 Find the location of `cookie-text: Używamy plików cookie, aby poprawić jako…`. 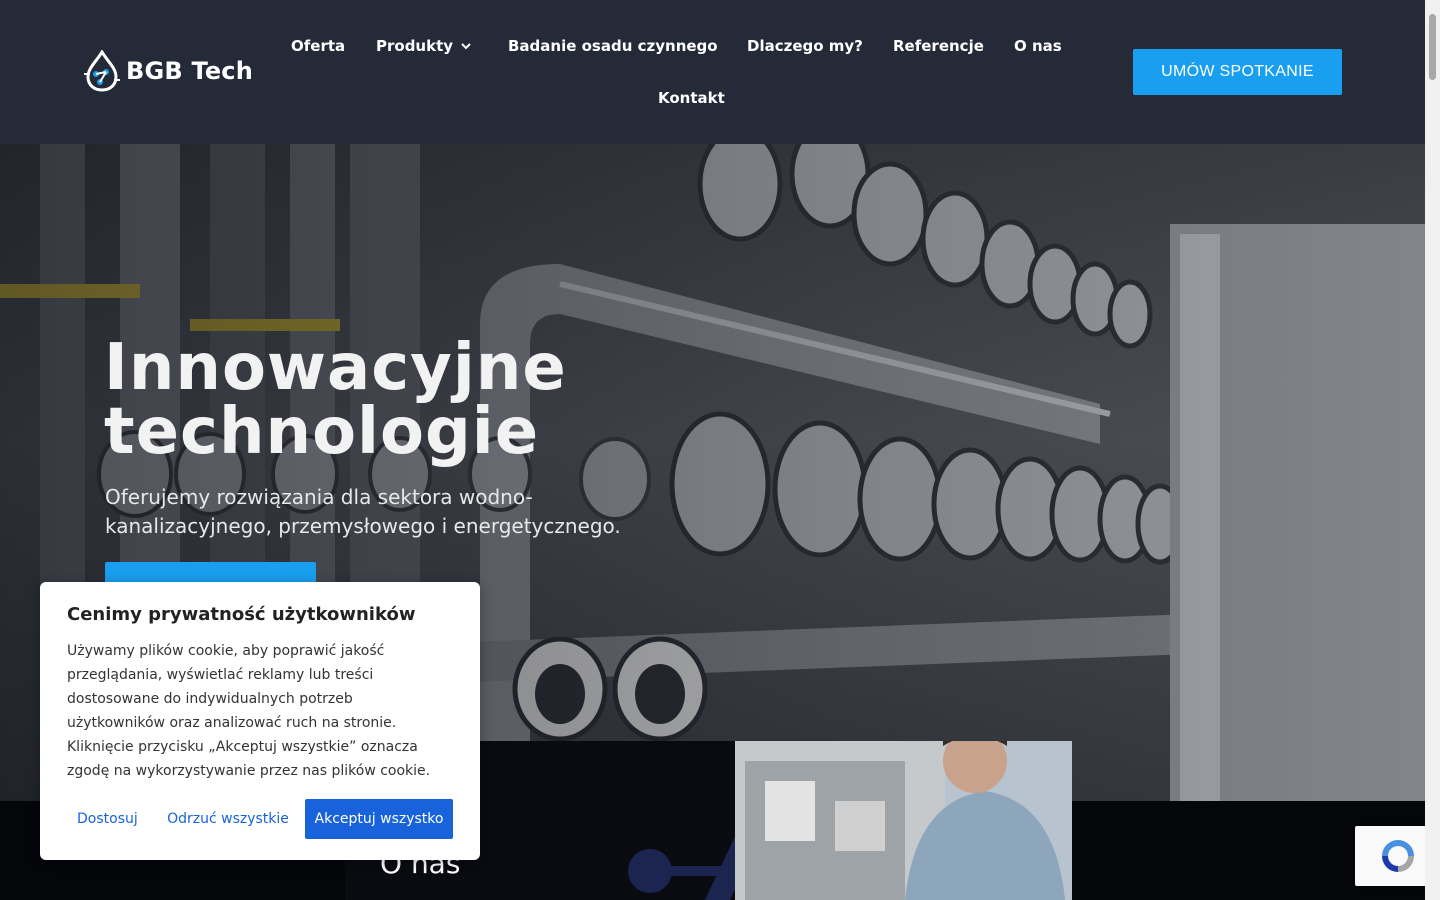

cookie-text: Używamy plików cookie, aby poprawić jako… is located at coordinates (249, 711).